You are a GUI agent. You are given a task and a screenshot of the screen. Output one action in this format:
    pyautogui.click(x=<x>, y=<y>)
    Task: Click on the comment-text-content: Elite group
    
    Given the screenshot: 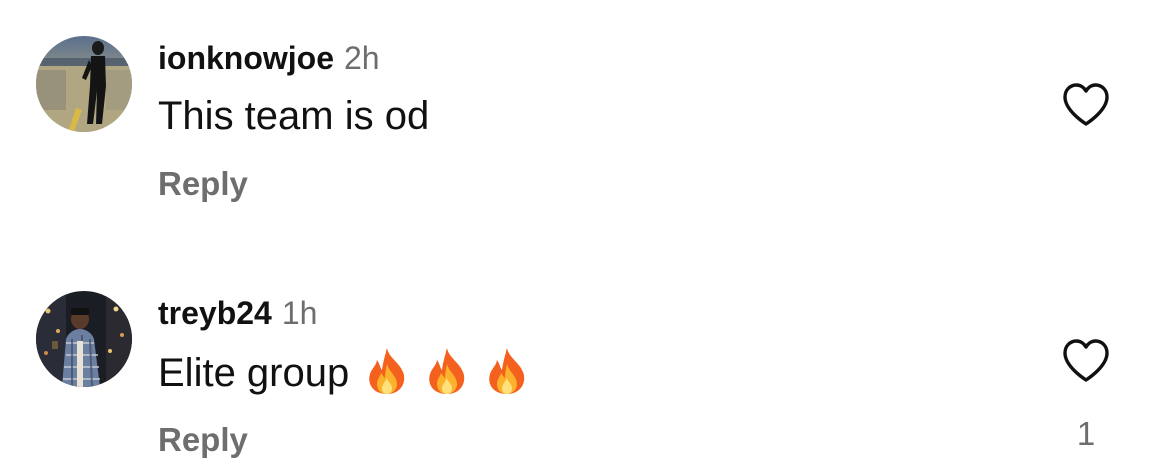 What is the action you would take?
    pyautogui.click(x=254, y=373)
    